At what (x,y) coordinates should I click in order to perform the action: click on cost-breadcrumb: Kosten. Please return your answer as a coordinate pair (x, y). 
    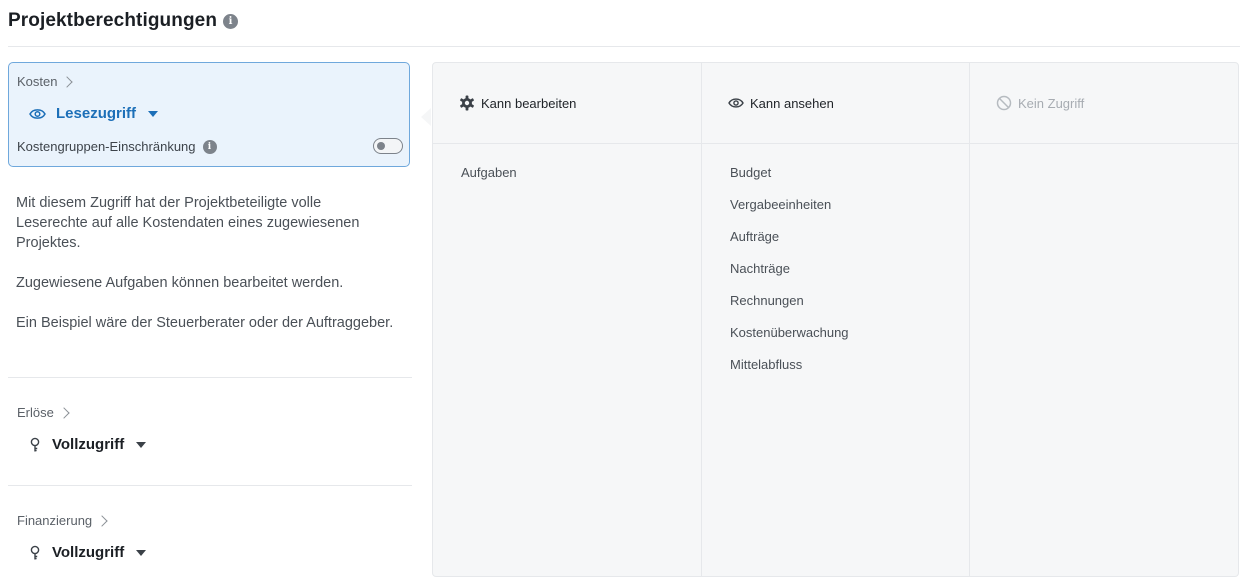
    Looking at the image, I should click on (45, 81).